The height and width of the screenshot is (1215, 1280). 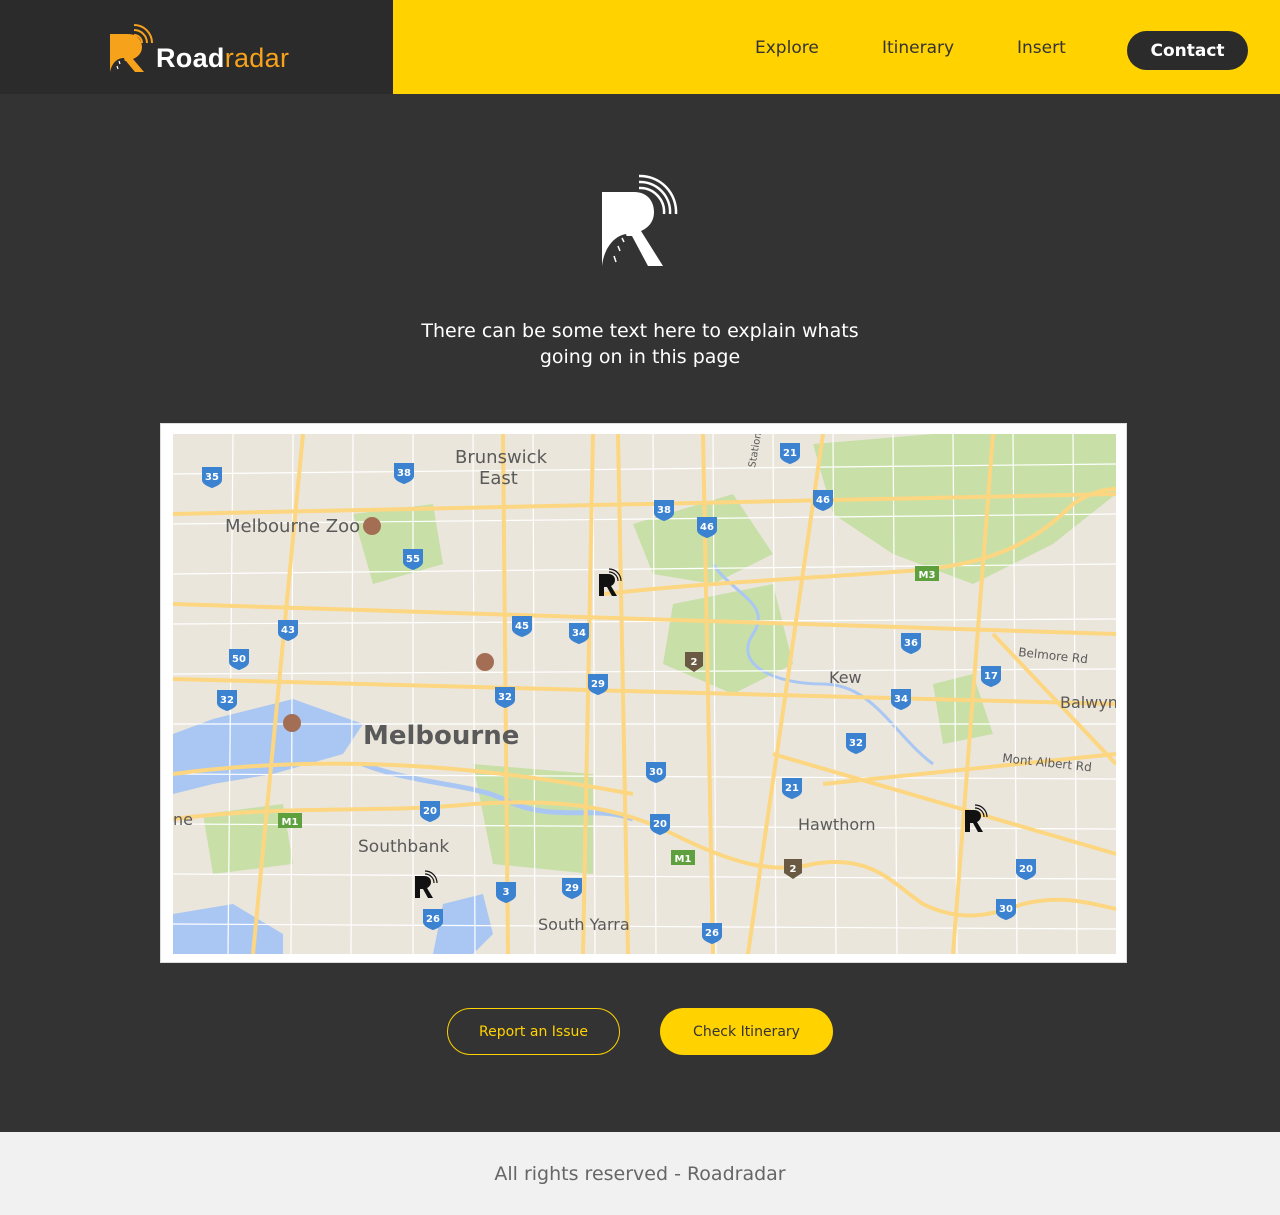 I want to click on svg-text: M3, so click(x=927, y=575).